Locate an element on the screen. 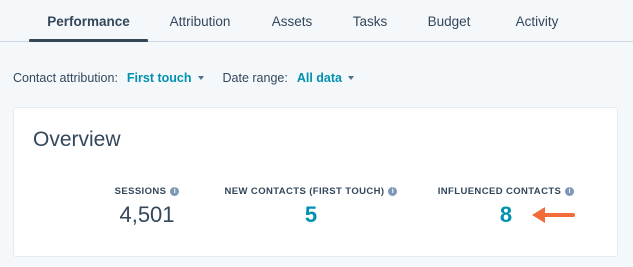  contact-attribution-label: Contact attribution: is located at coordinates (65, 78).